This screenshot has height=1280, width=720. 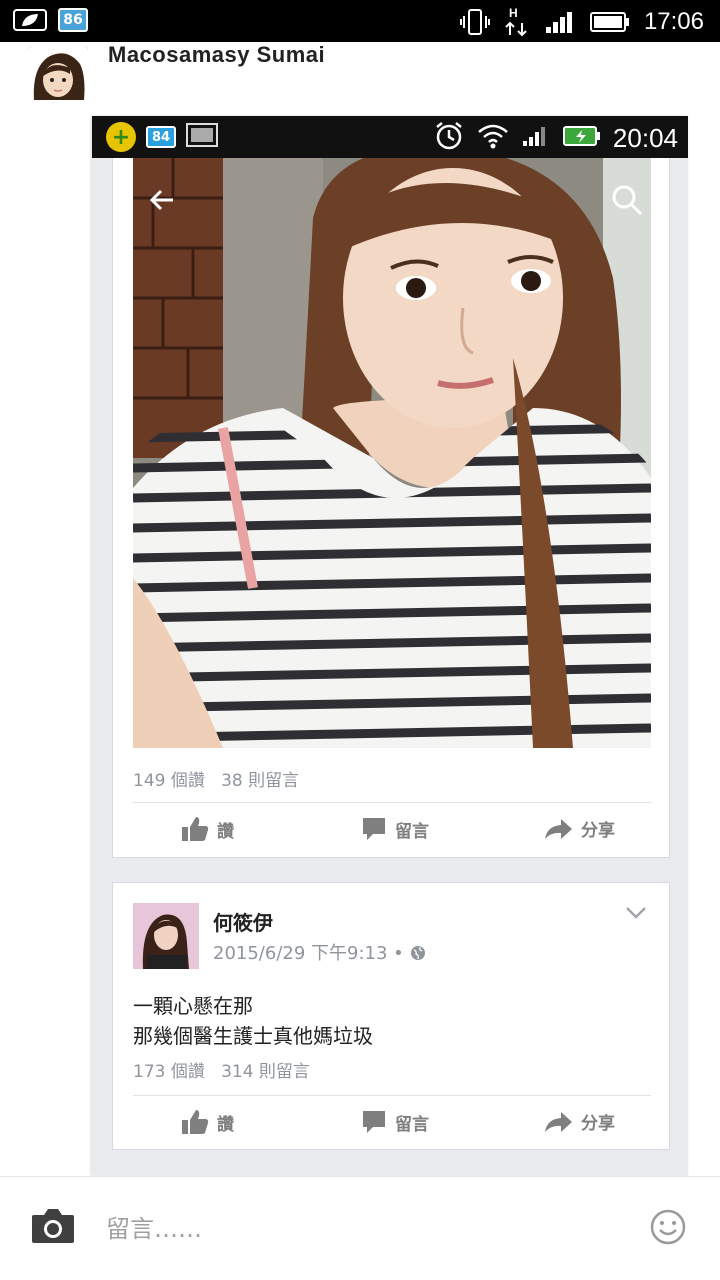 I want to click on like-count: 149 個讚, so click(x=169, y=781).